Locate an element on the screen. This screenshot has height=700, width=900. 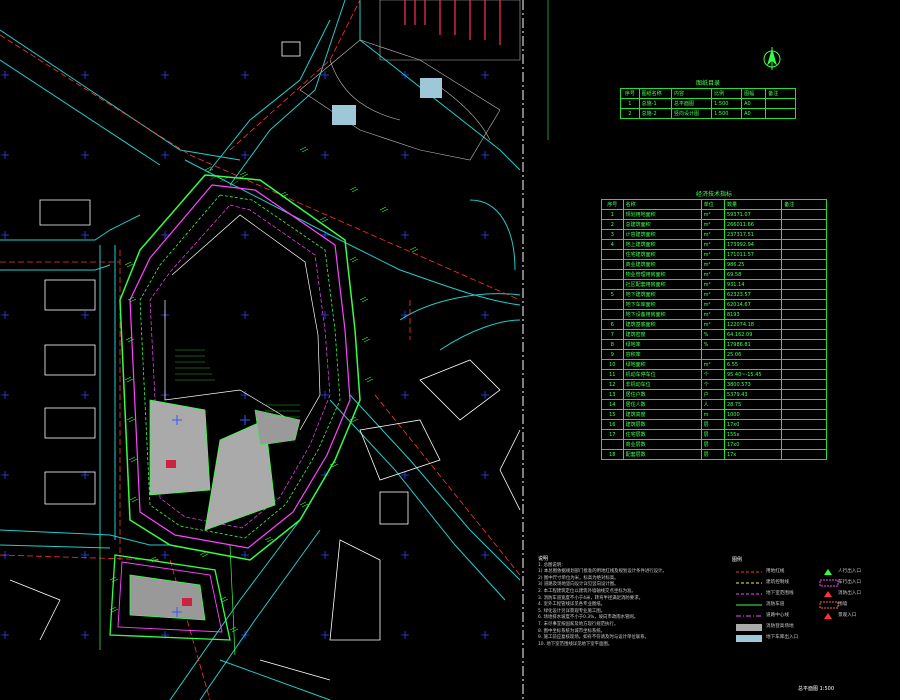
table-cell: 1 is located at coordinates (630, 103).